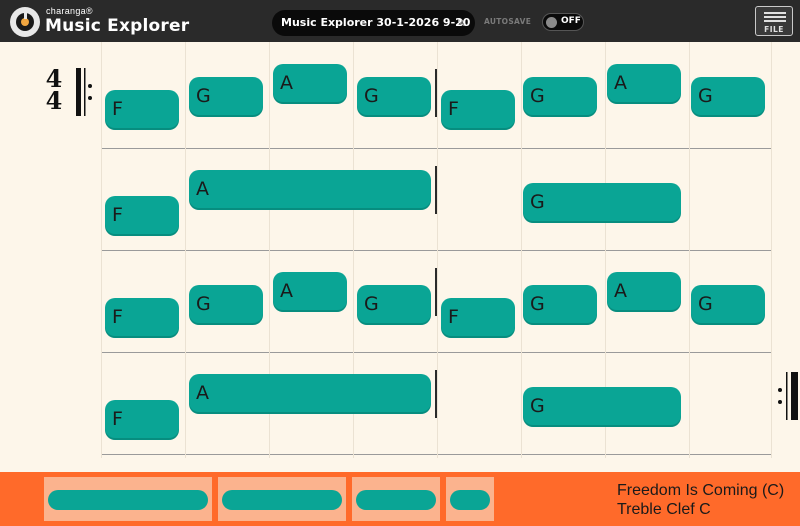  I want to click on clef-label: Treble Clef C, so click(664, 509).